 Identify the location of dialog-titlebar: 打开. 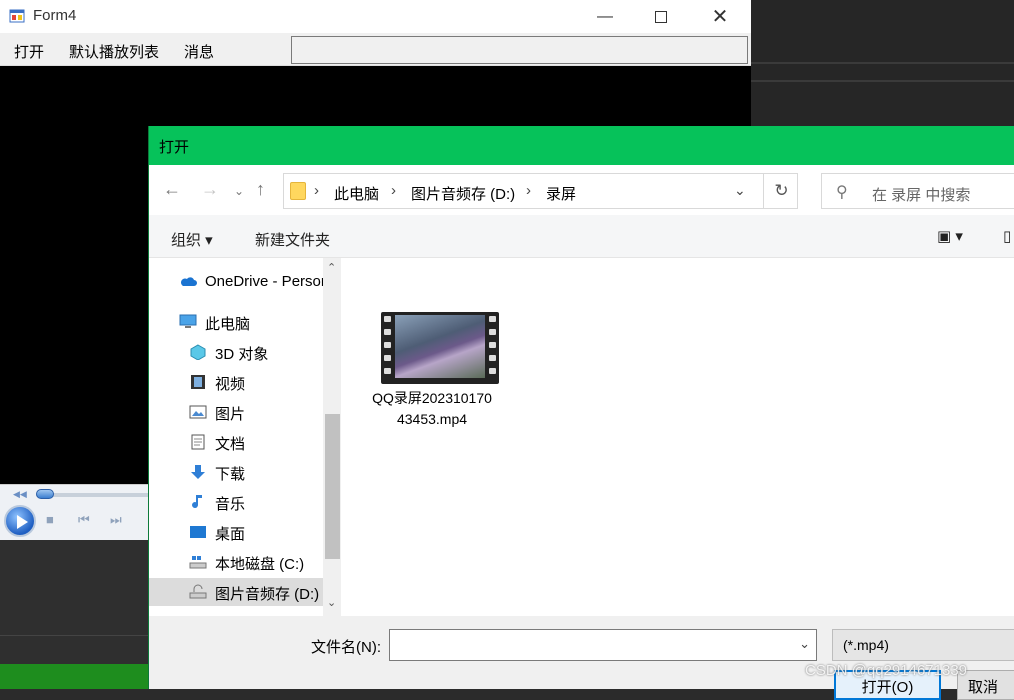
(581, 145).